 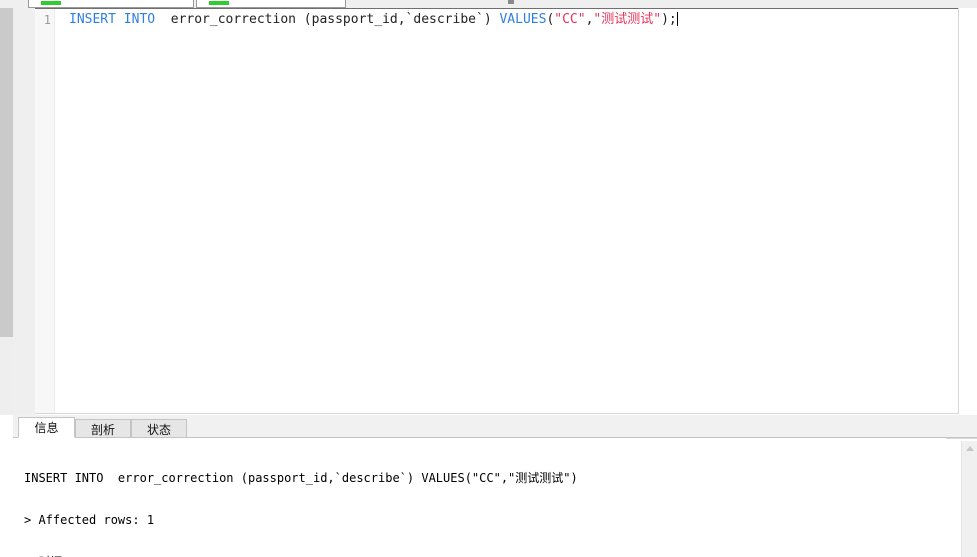 What do you see at coordinates (961, 439) in the screenshot?
I see `output-panel-top-edge` at bounding box center [961, 439].